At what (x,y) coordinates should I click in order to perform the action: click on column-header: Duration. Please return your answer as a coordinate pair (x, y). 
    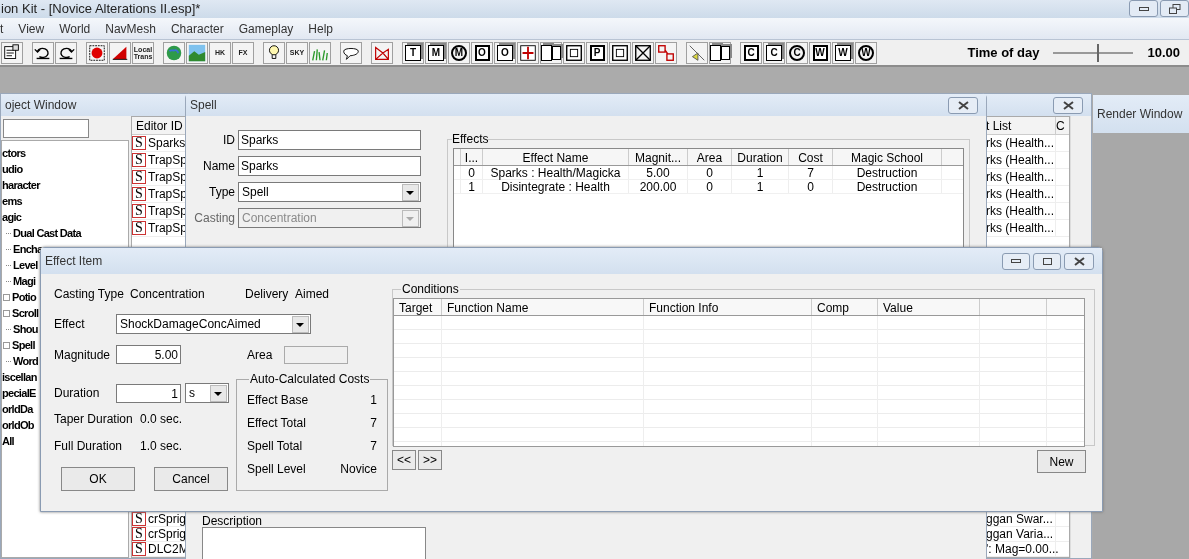
    Looking at the image, I should click on (760, 157).